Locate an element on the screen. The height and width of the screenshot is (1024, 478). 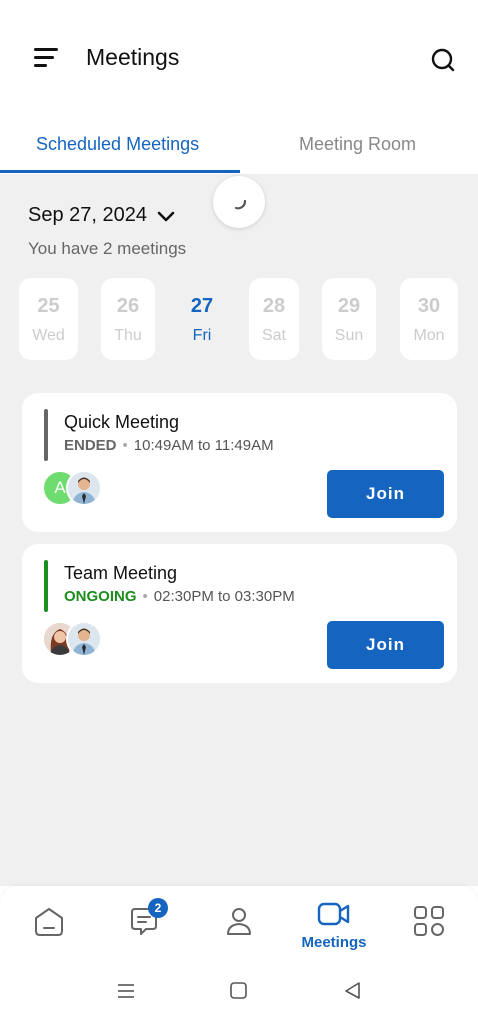
home-button-icon is located at coordinates (239, 991).